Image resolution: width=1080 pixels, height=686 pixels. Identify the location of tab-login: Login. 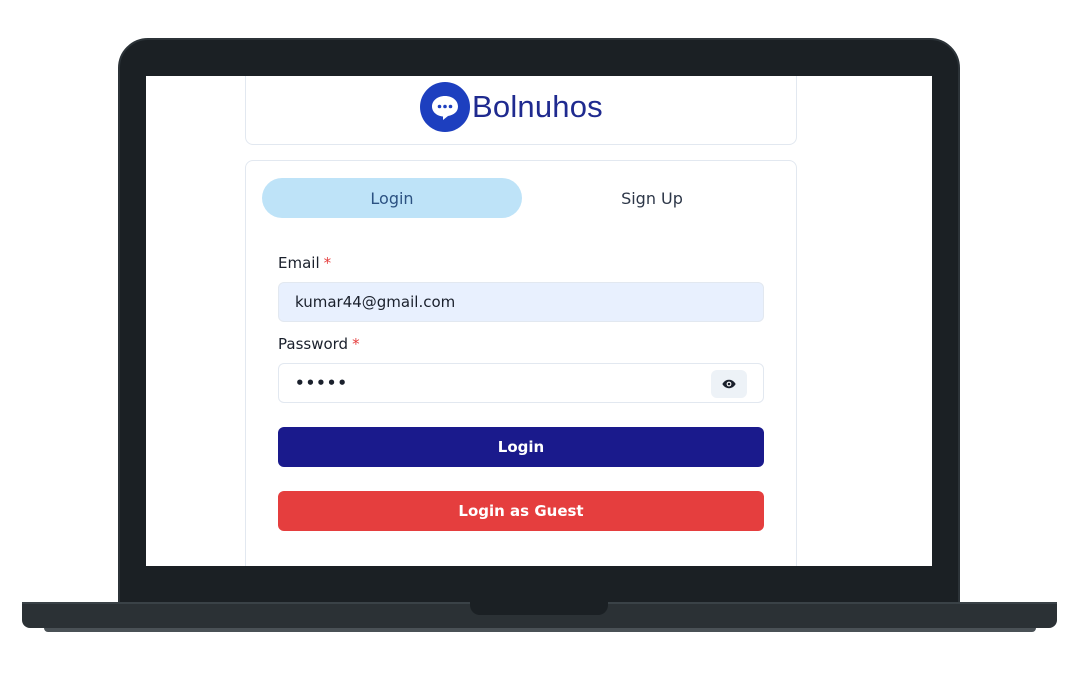
(392, 198).